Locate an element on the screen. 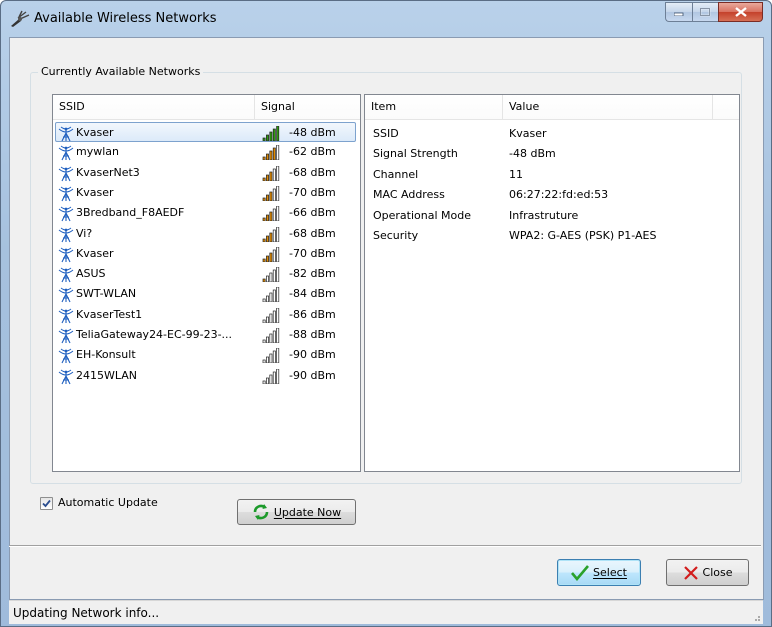  update-now-button: Update Now is located at coordinates (296, 512).